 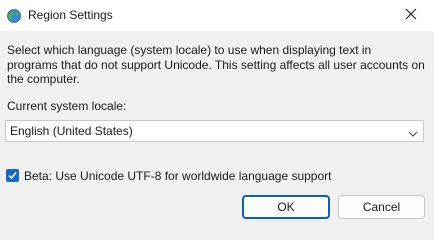 I want to click on ok-button: OK, so click(x=286, y=207).